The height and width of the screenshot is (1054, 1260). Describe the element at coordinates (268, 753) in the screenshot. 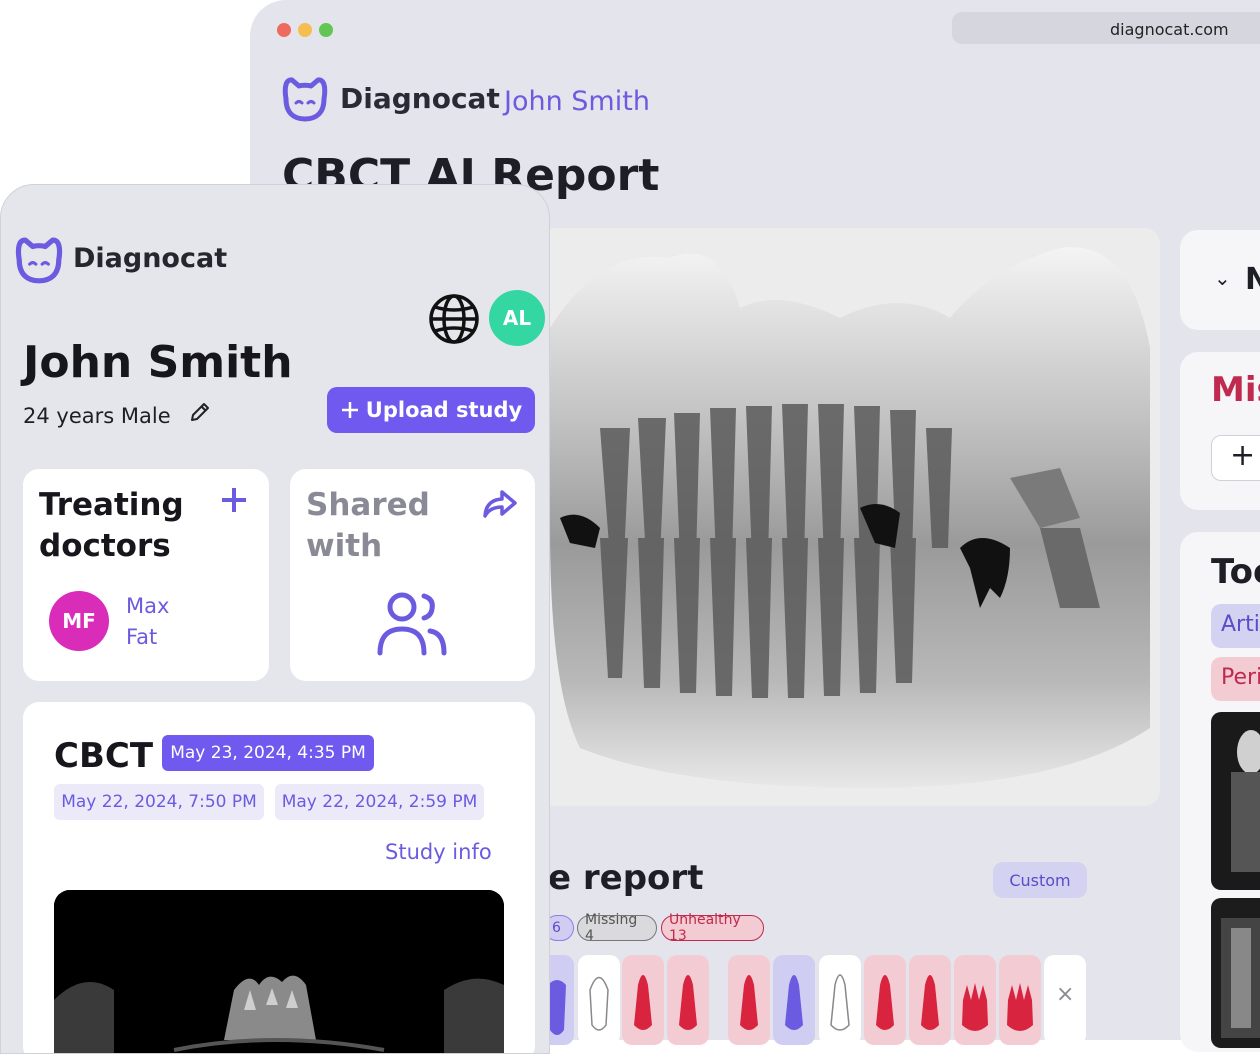

I see `study-date-selected: May 23, 2024, 4:35 PM` at that location.